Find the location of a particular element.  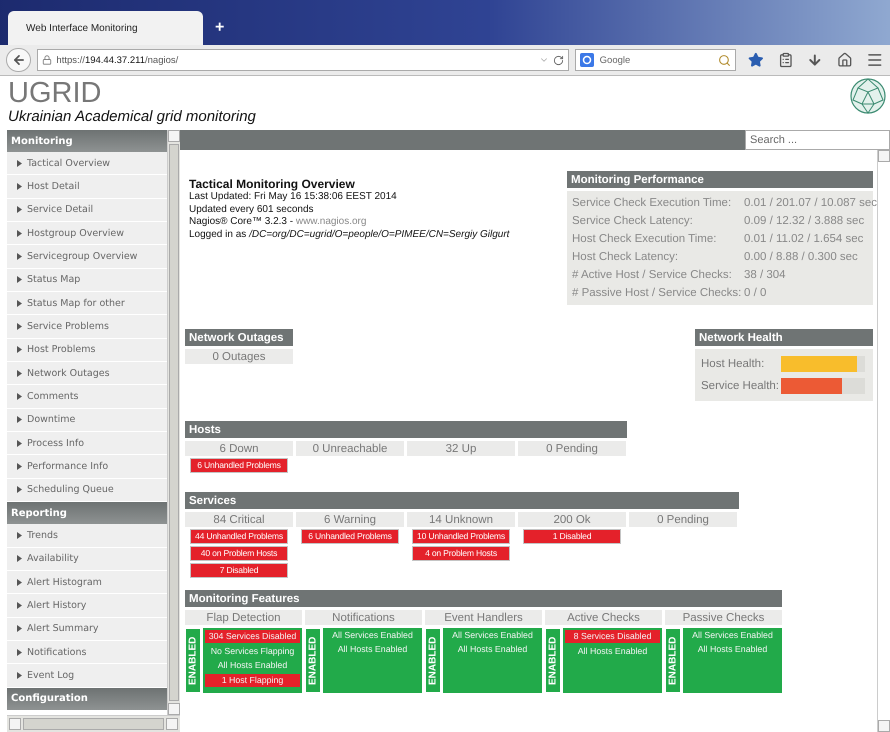

menu-item: Availability is located at coordinates (87, 559).